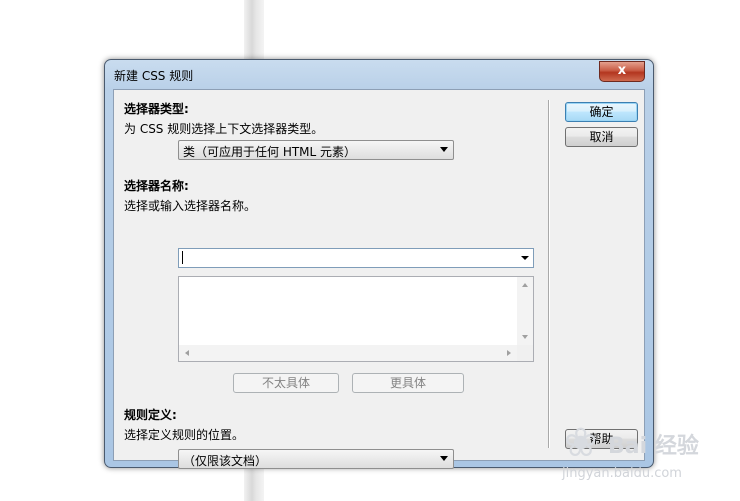  Describe the element at coordinates (182, 257) in the screenshot. I see `text-caret` at that location.